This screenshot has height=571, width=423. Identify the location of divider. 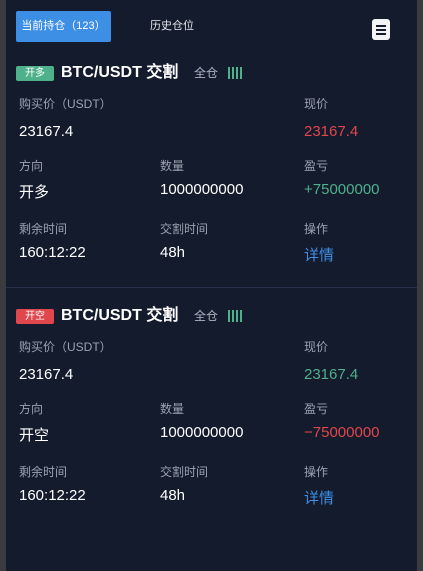
(211, 287).